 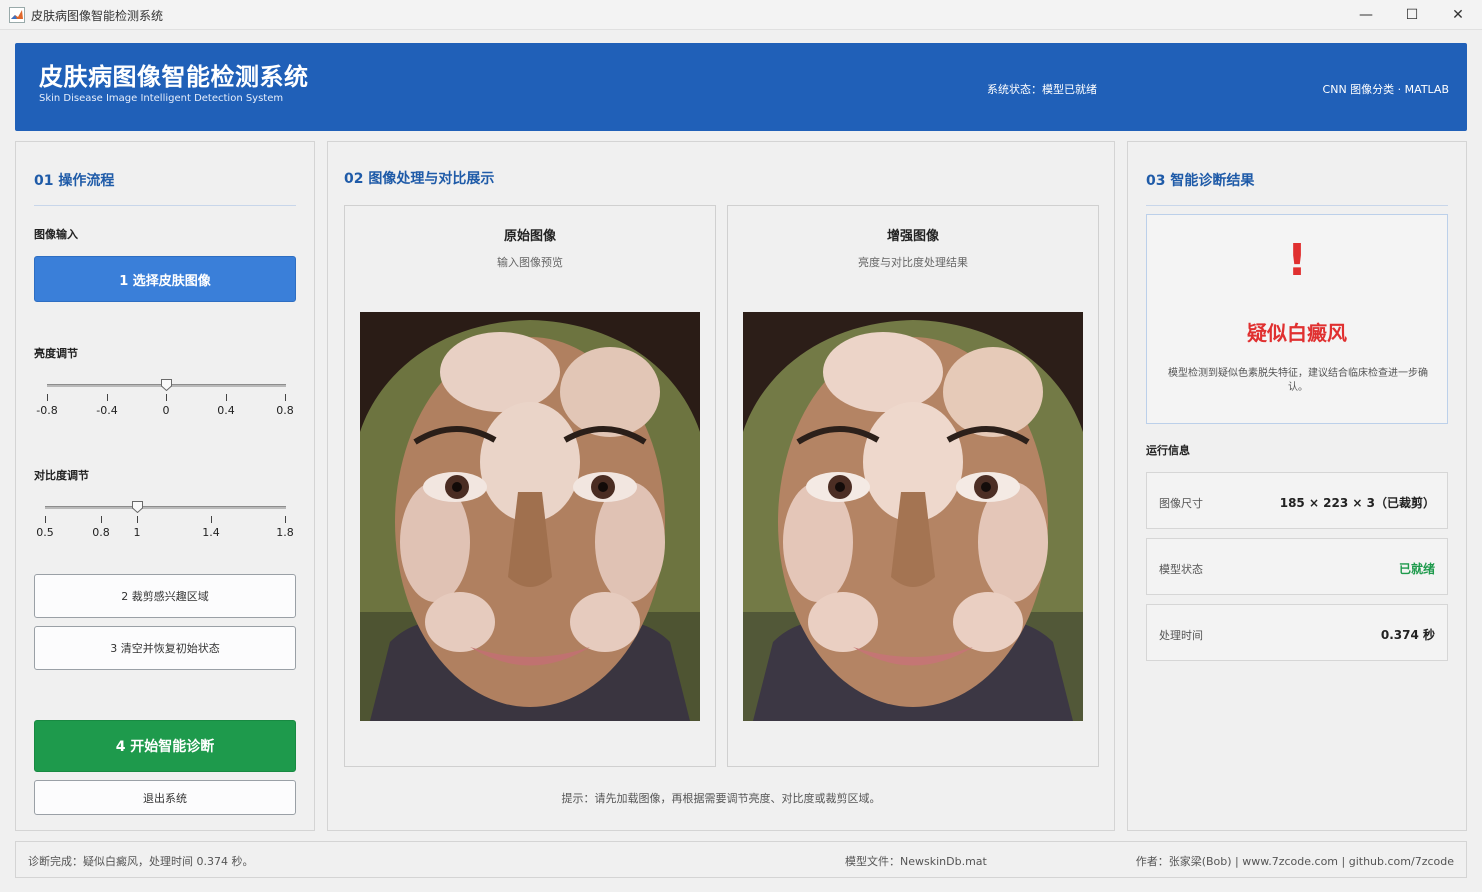 What do you see at coordinates (1385, 89) in the screenshot?
I see `tech-label: CNN 图像分类 · MATLAB` at bounding box center [1385, 89].